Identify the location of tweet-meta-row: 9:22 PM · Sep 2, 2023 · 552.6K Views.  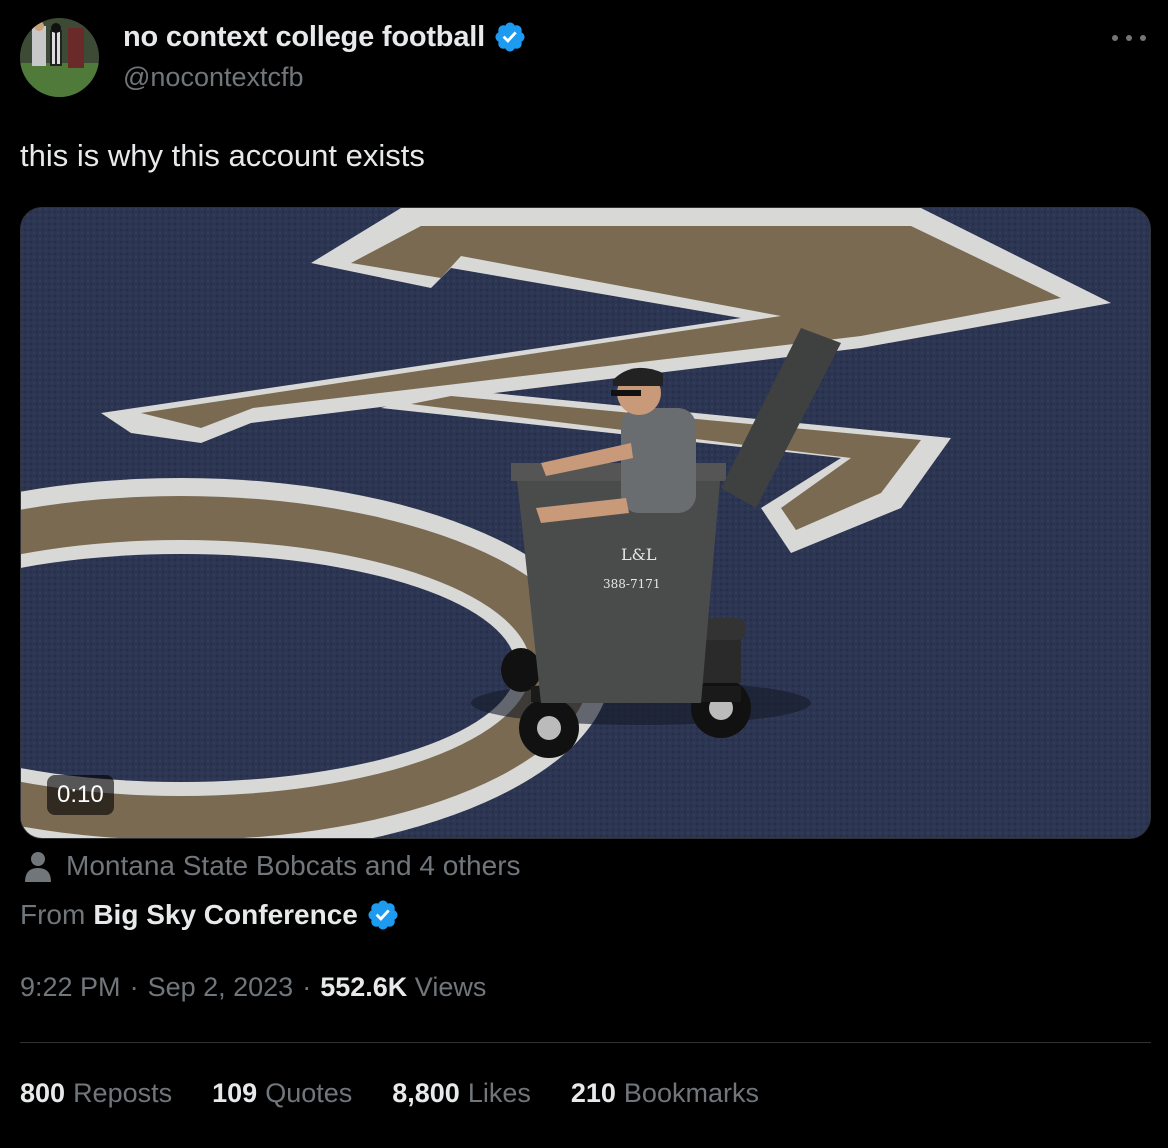
(253, 987).